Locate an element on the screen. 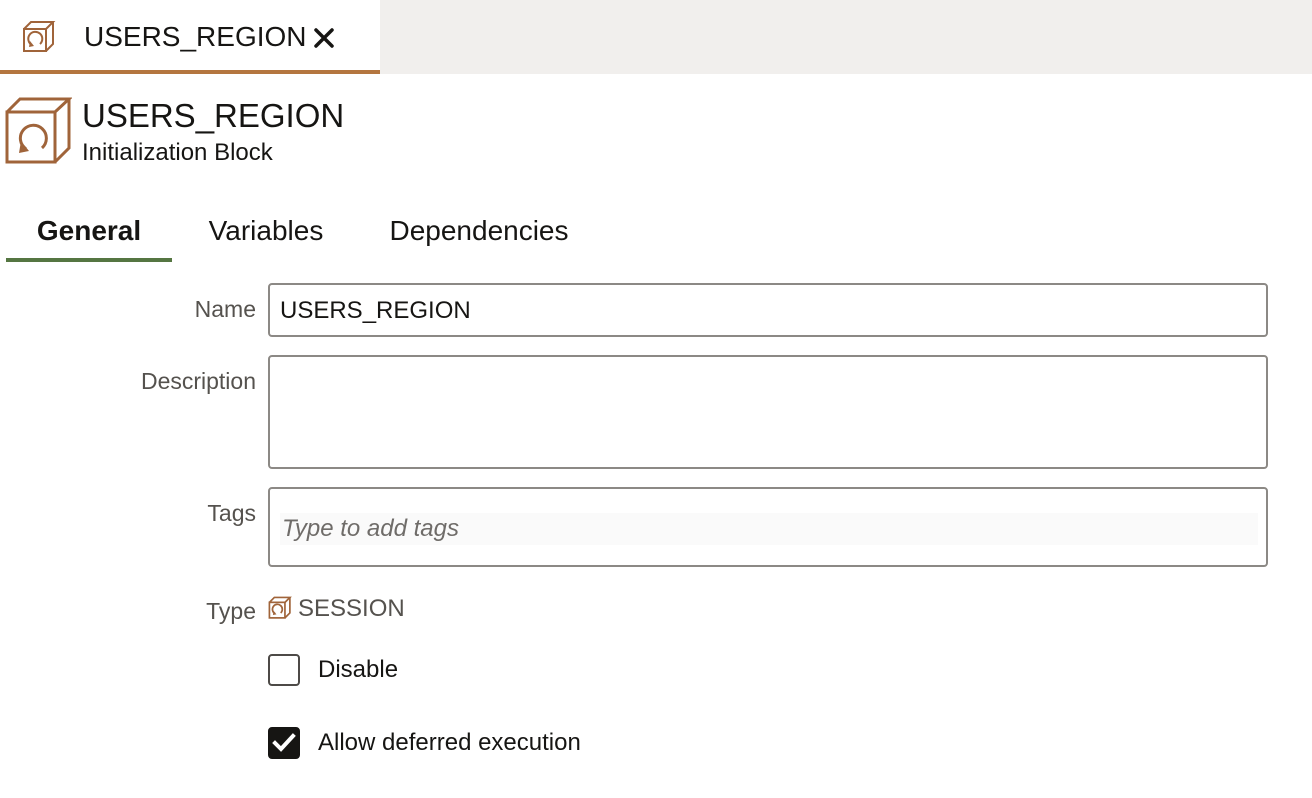 This screenshot has height=798, width=1312. checkmark-icon is located at coordinates (284, 742).